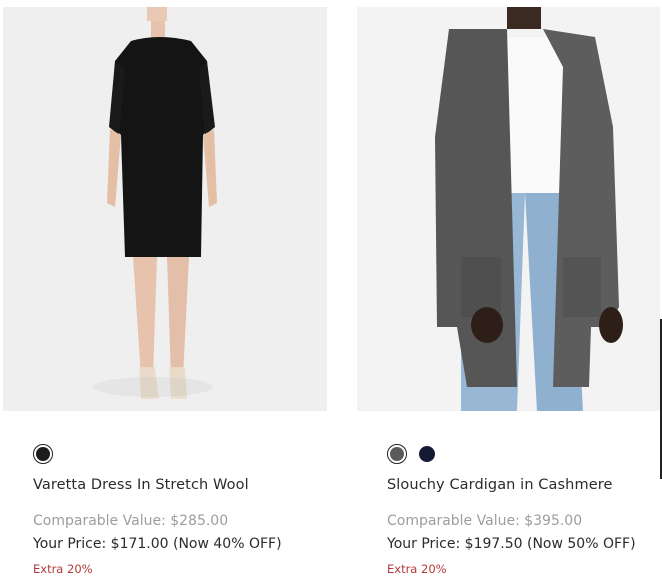 The width and height of the screenshot is (662, 583). I want to click on product-name: Slouchy Cardigan in Cashmere, so click(499, 485).